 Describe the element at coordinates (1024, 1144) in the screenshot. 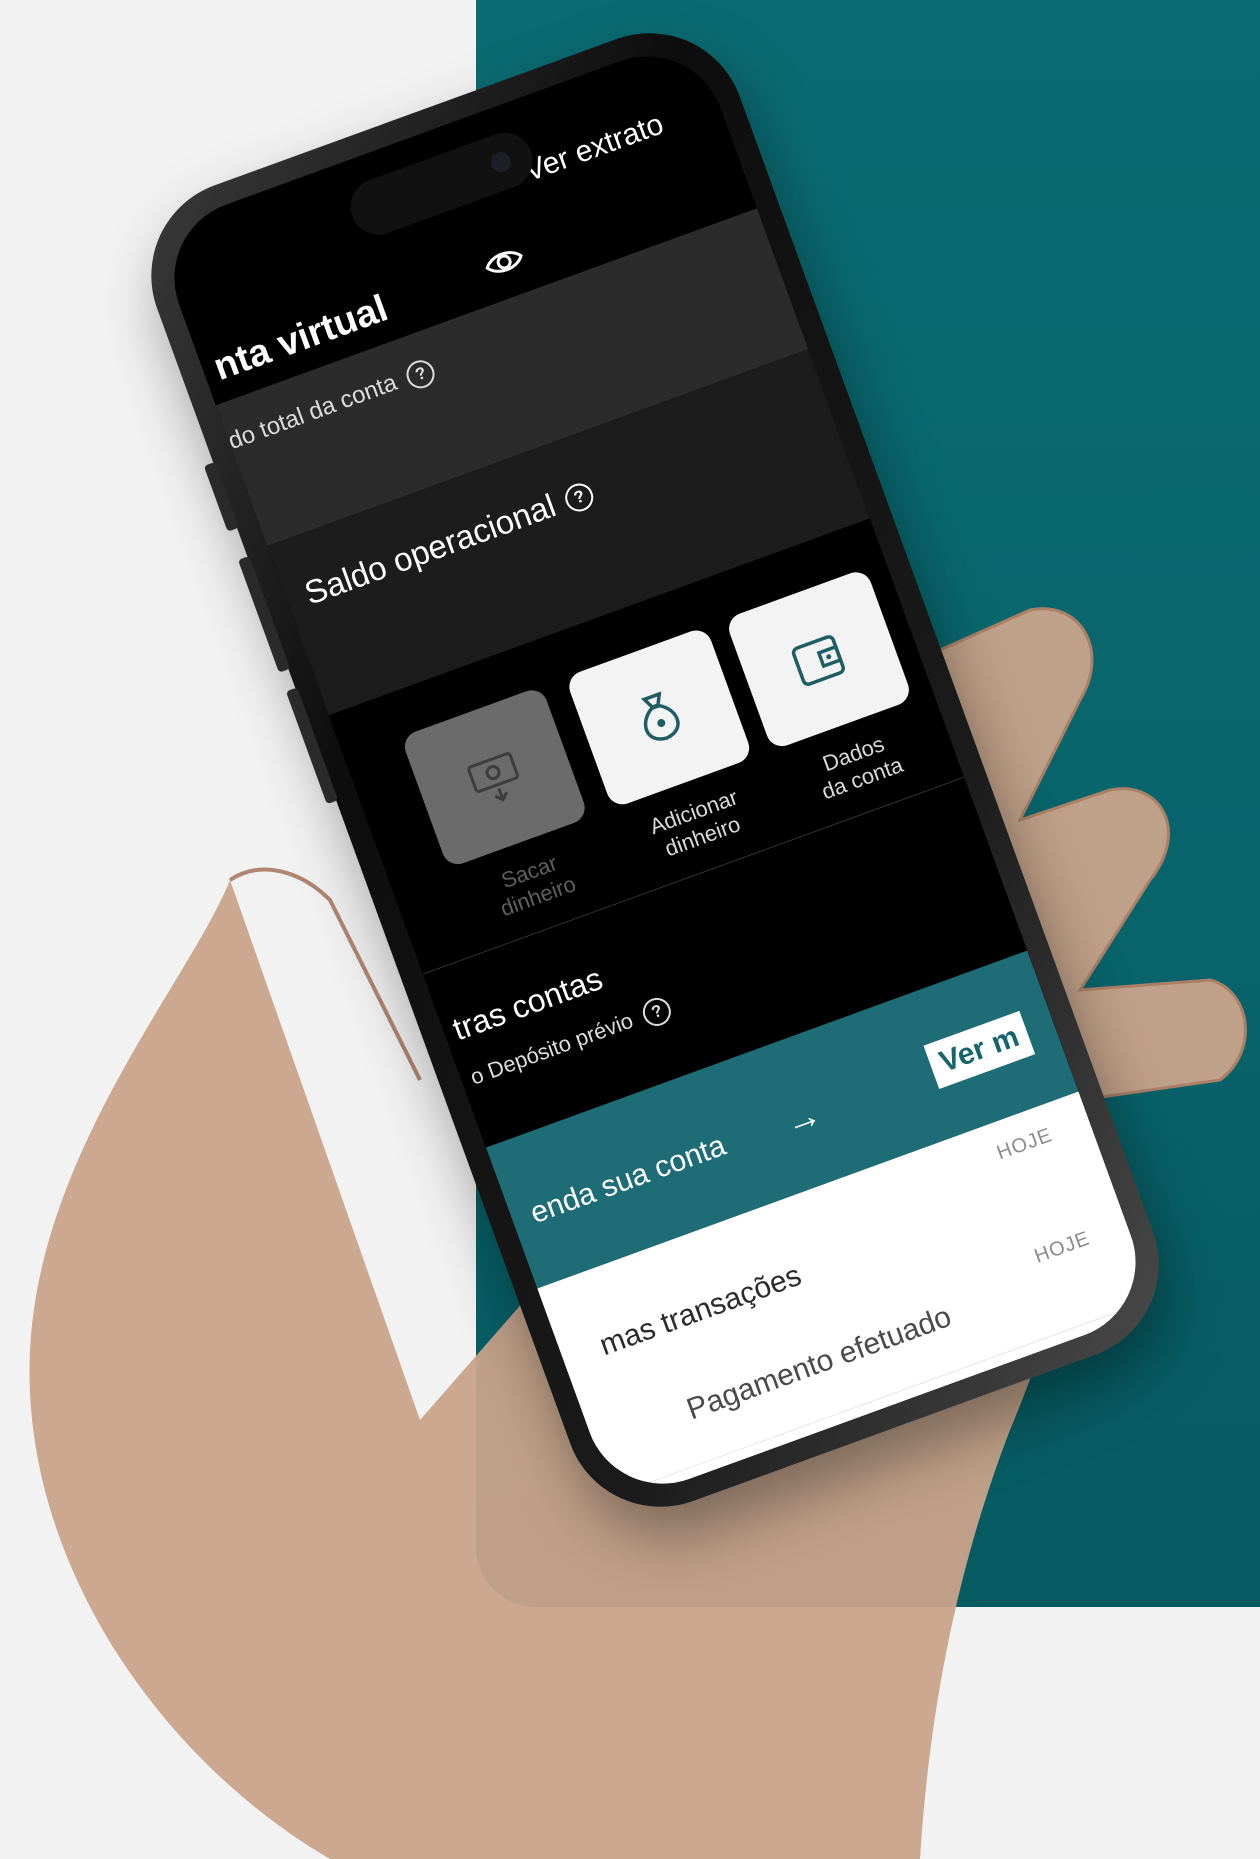

I see `date-header: HOJE` at that location.